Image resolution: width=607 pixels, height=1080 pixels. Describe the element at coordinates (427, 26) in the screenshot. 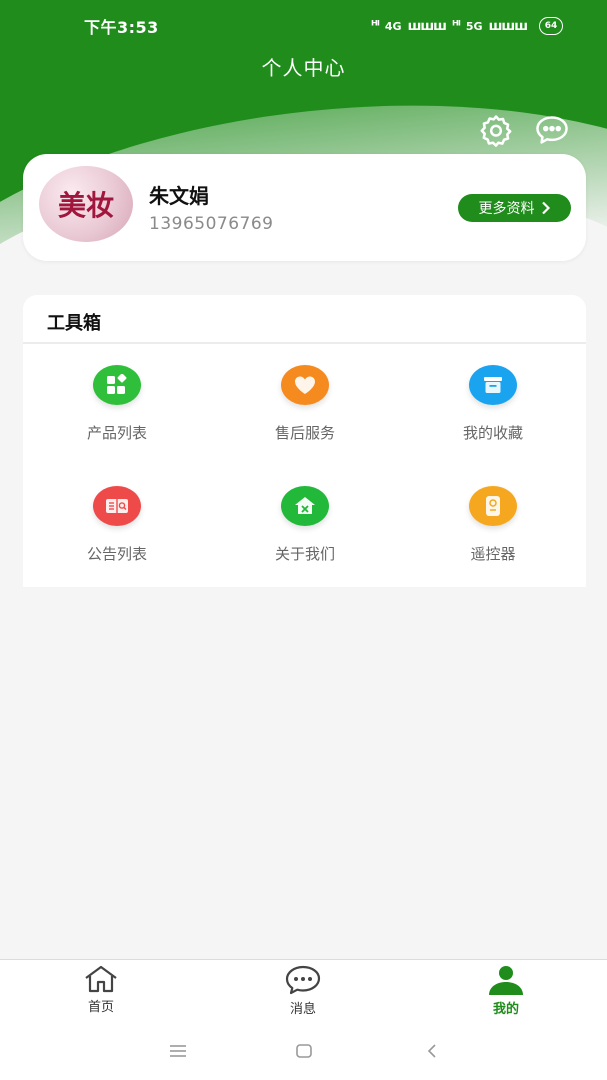

I see `signal-bars-icon: ꟺꟺꟺ` at that location.